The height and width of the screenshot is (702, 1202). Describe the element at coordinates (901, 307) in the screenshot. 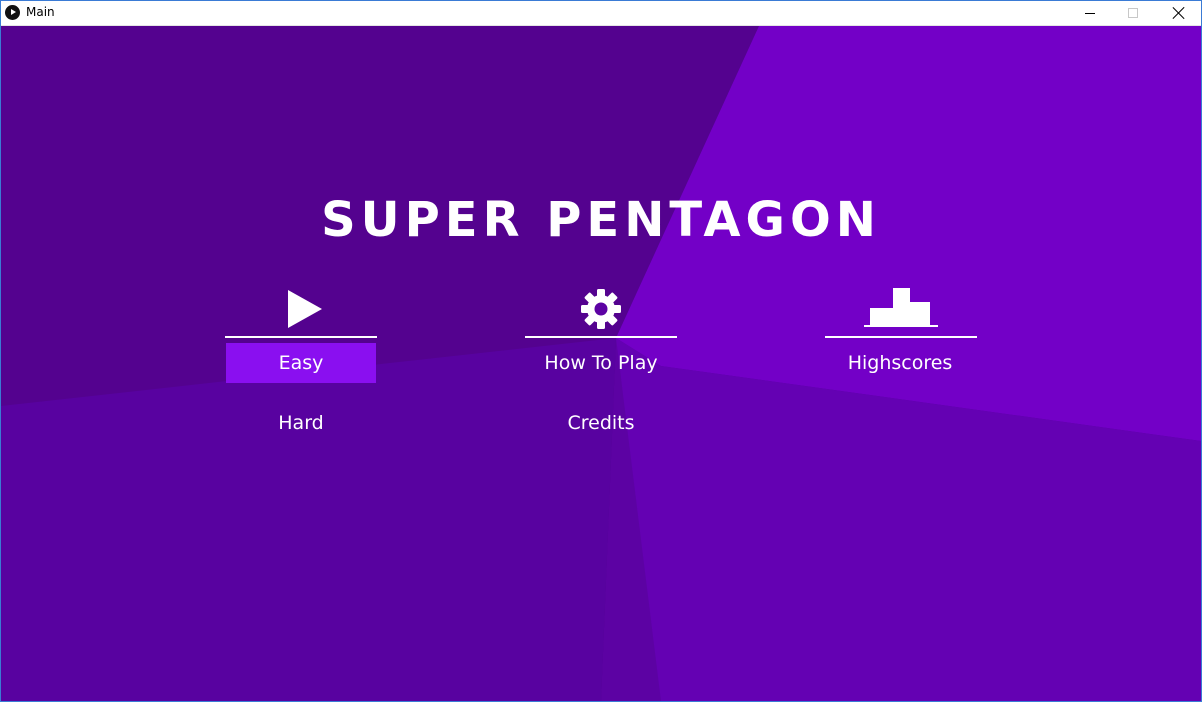

I see `podium-icon` at that location.